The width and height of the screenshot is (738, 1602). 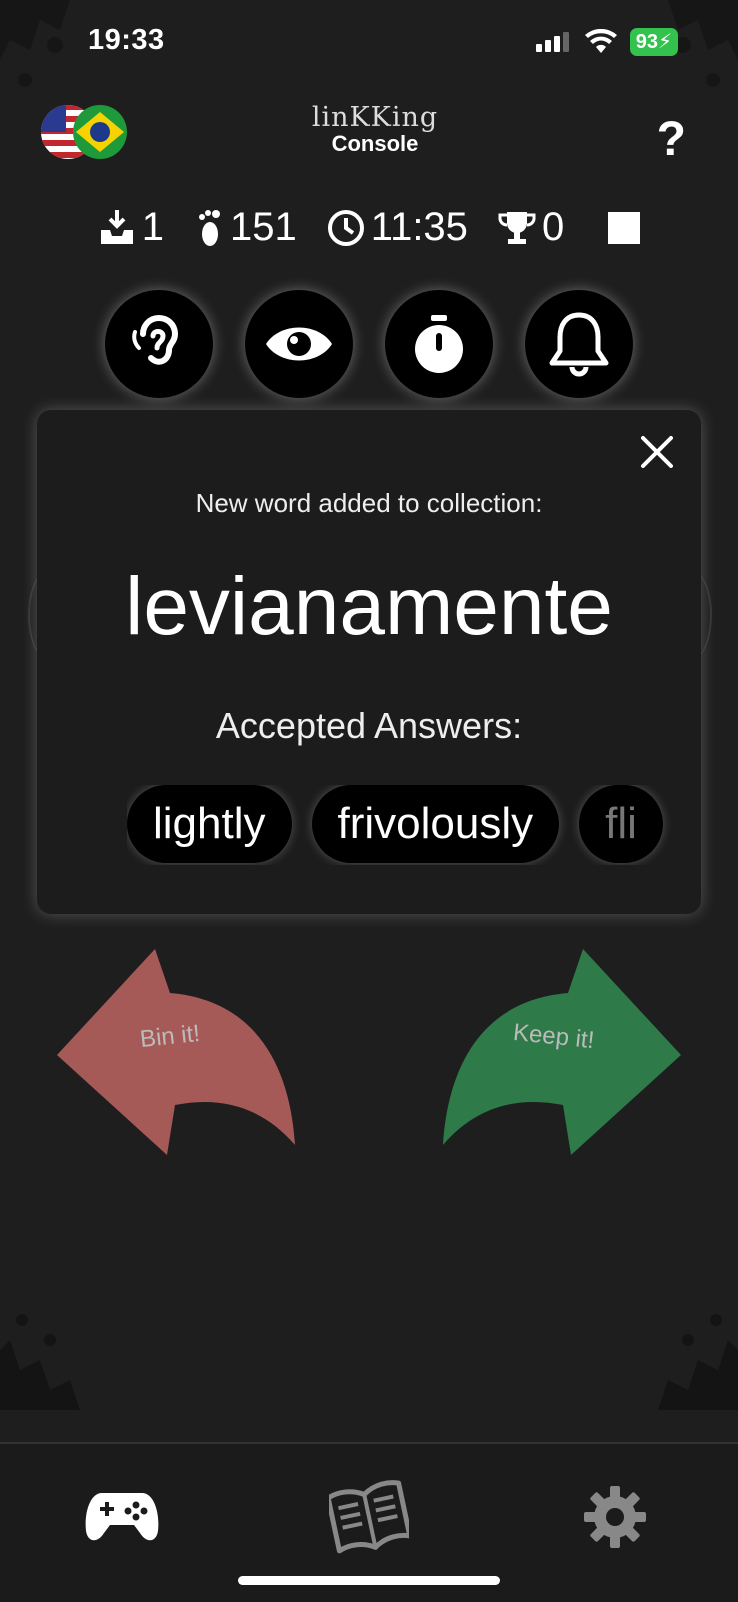 What do you see at coordinates (210, 227) in the screenshot?
I see `footprint-icon` at bounding box center [210, 227].